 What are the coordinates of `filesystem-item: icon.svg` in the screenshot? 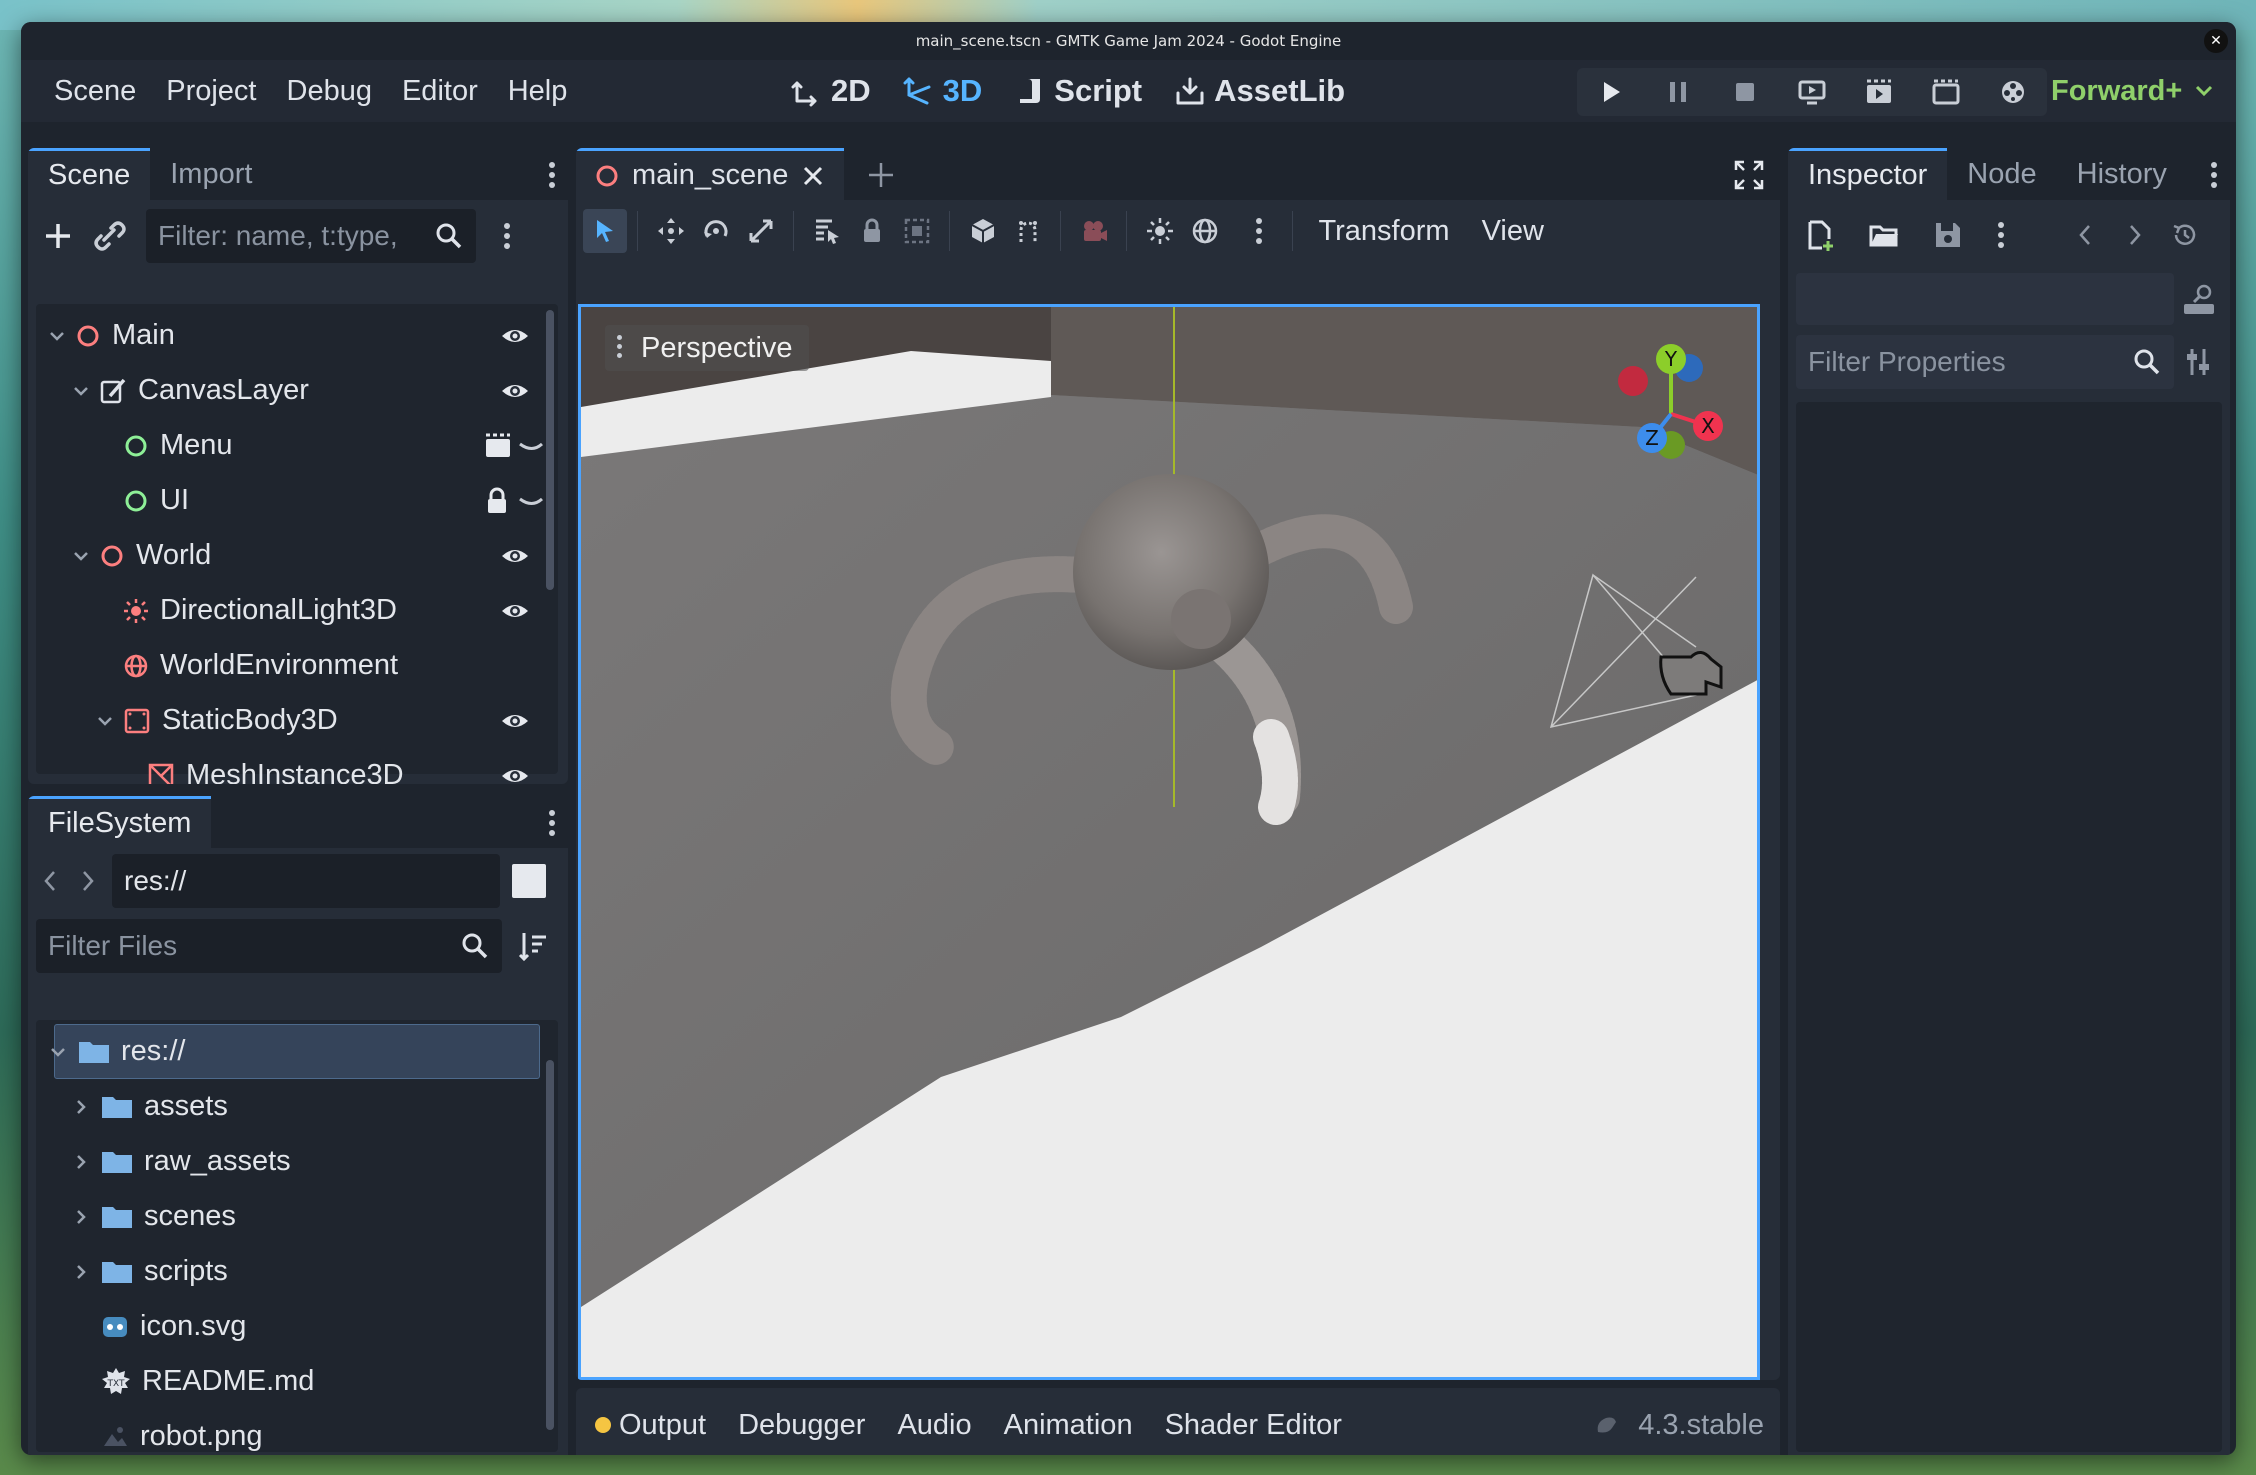 It's located at (297, 1326).